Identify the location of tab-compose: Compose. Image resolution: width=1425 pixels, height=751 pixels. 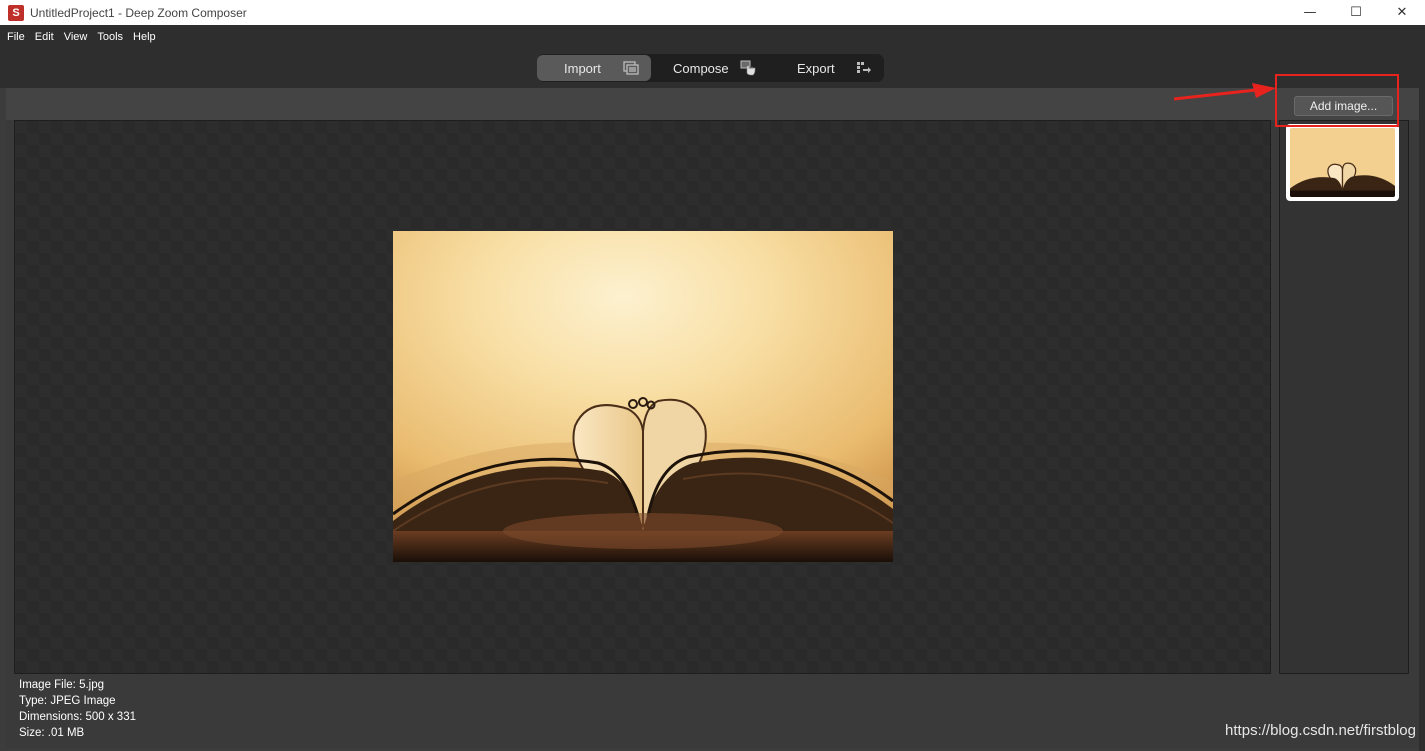
(709, 68).